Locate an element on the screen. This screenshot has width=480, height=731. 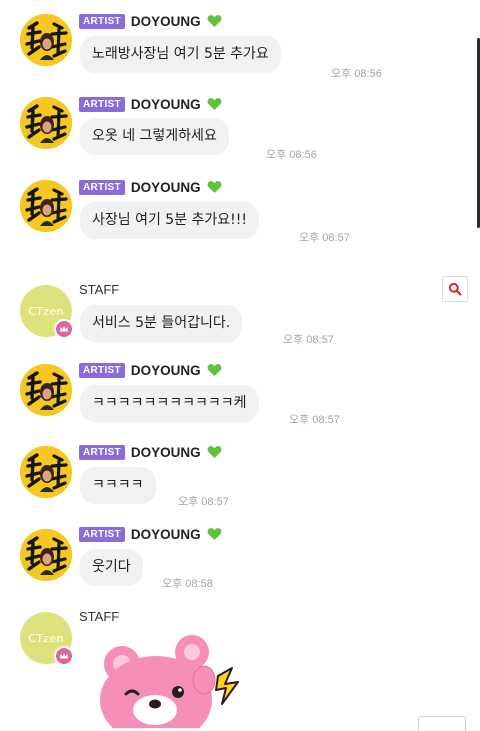
pink-bear-sticker is located at coordinates (167, 678).